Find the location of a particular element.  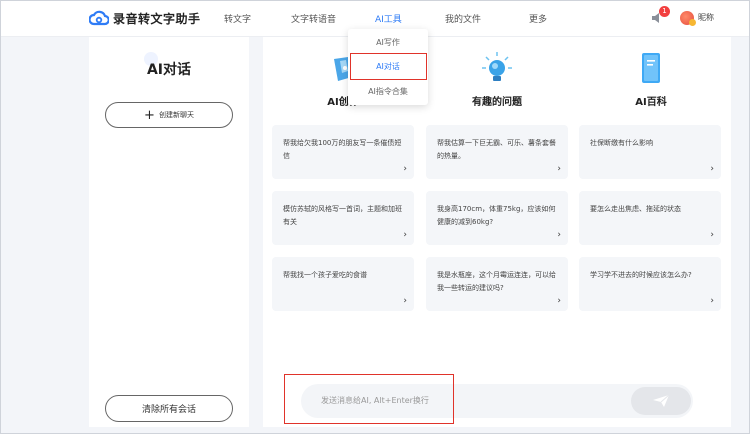

plus-icon: + is located at coordinates (149, 115).